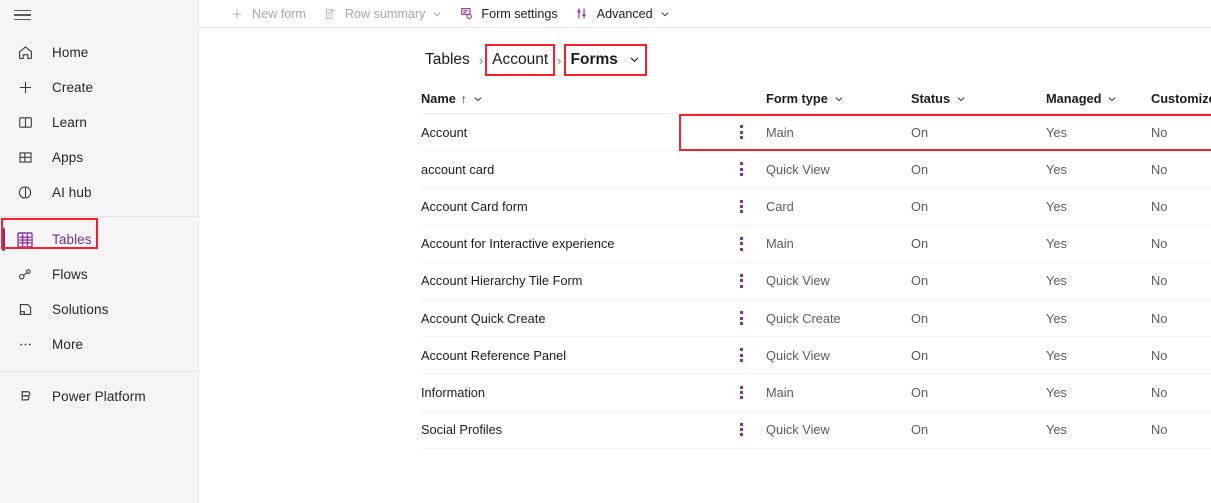  What do you see at coordinates (99, 396) in the screenshot?
I see `sidebar-item-power-platform: Power Platform` at bounding box center [99, 396].